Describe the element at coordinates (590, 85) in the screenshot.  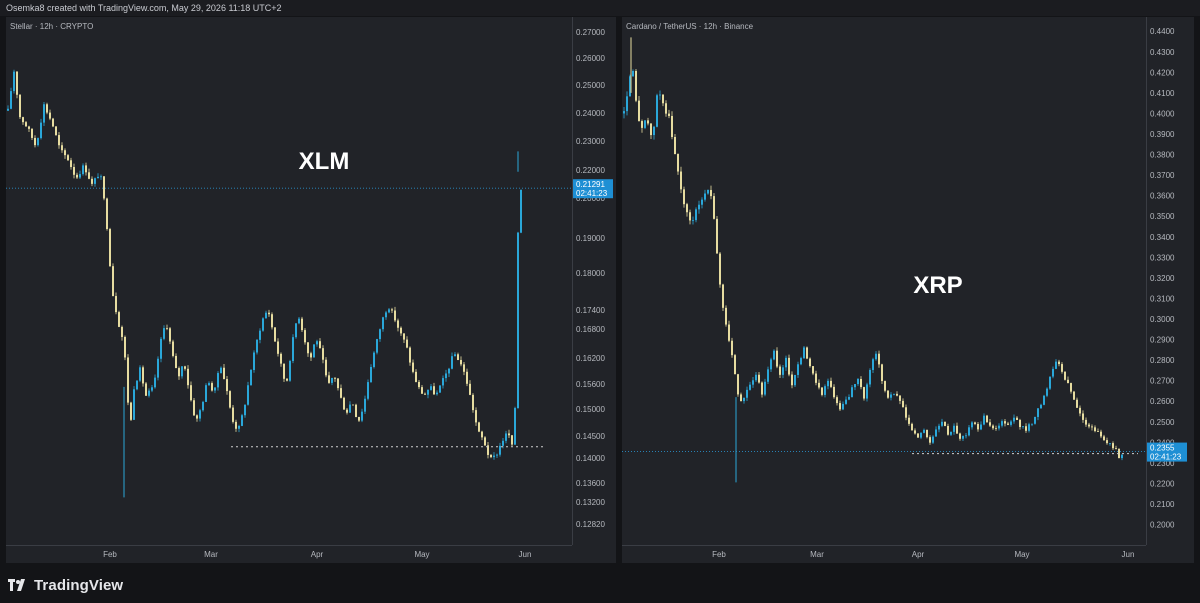
I see `y-tick-label: 0.25000` at that location.